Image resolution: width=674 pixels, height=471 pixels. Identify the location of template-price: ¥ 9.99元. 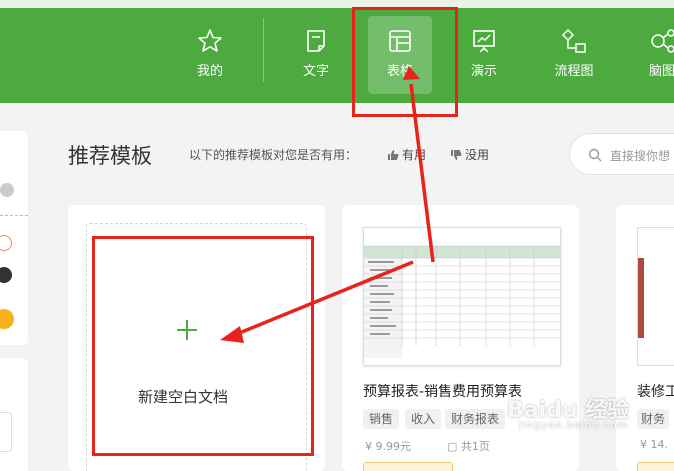
(388, 446).